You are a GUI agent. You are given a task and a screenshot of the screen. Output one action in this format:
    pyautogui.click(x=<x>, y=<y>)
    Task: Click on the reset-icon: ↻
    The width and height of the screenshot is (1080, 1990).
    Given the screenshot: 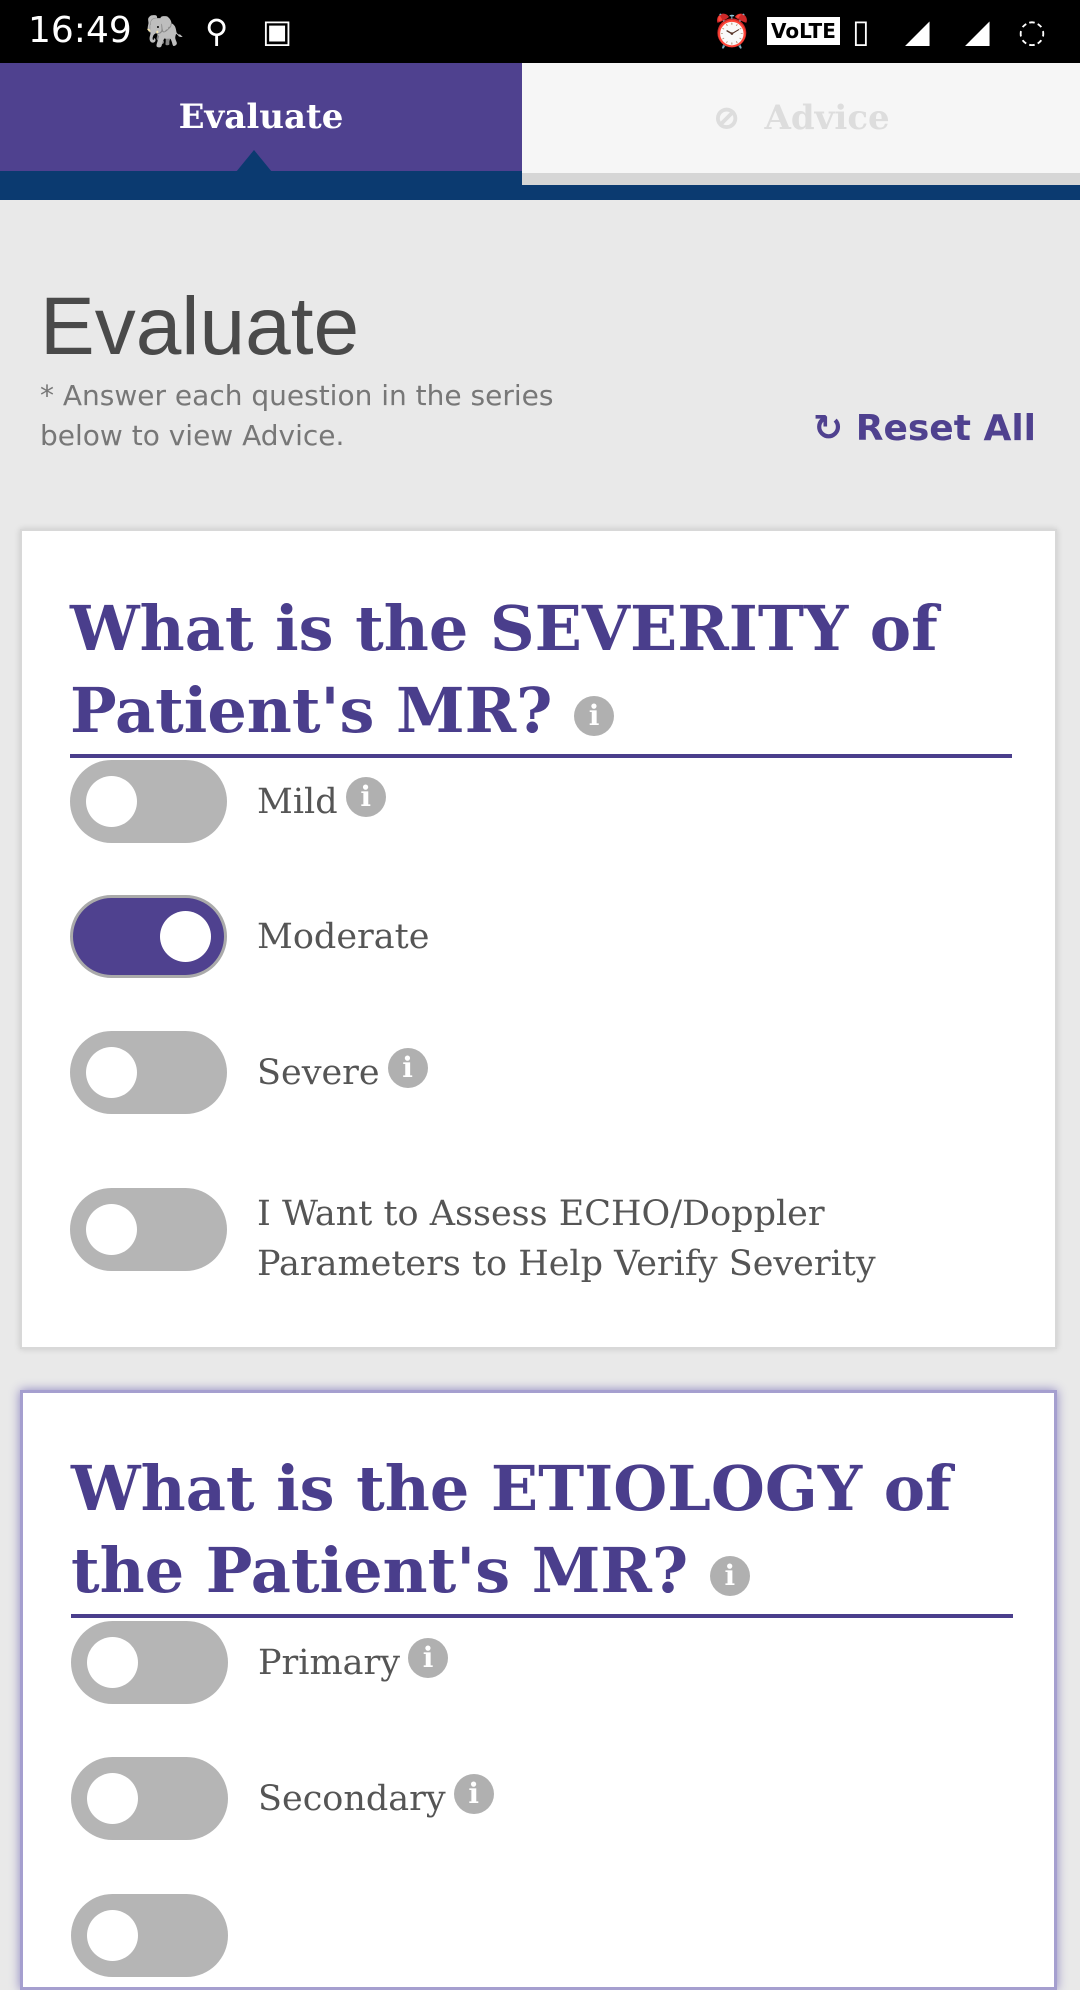 What is the action you would take?
    pyautogui.click(x=828, y=428)
    